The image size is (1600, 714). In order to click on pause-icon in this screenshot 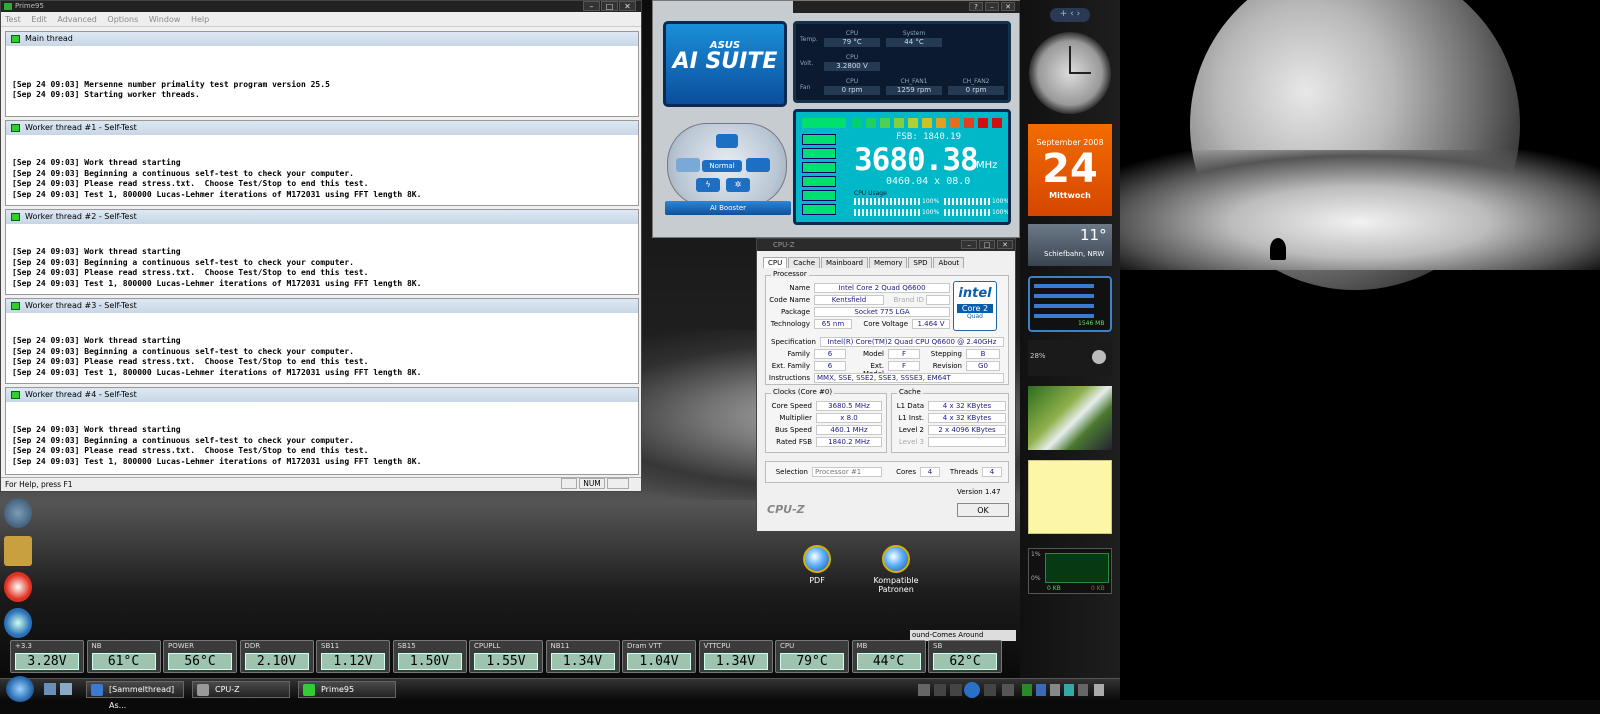, I will do `click(972, 690)`.